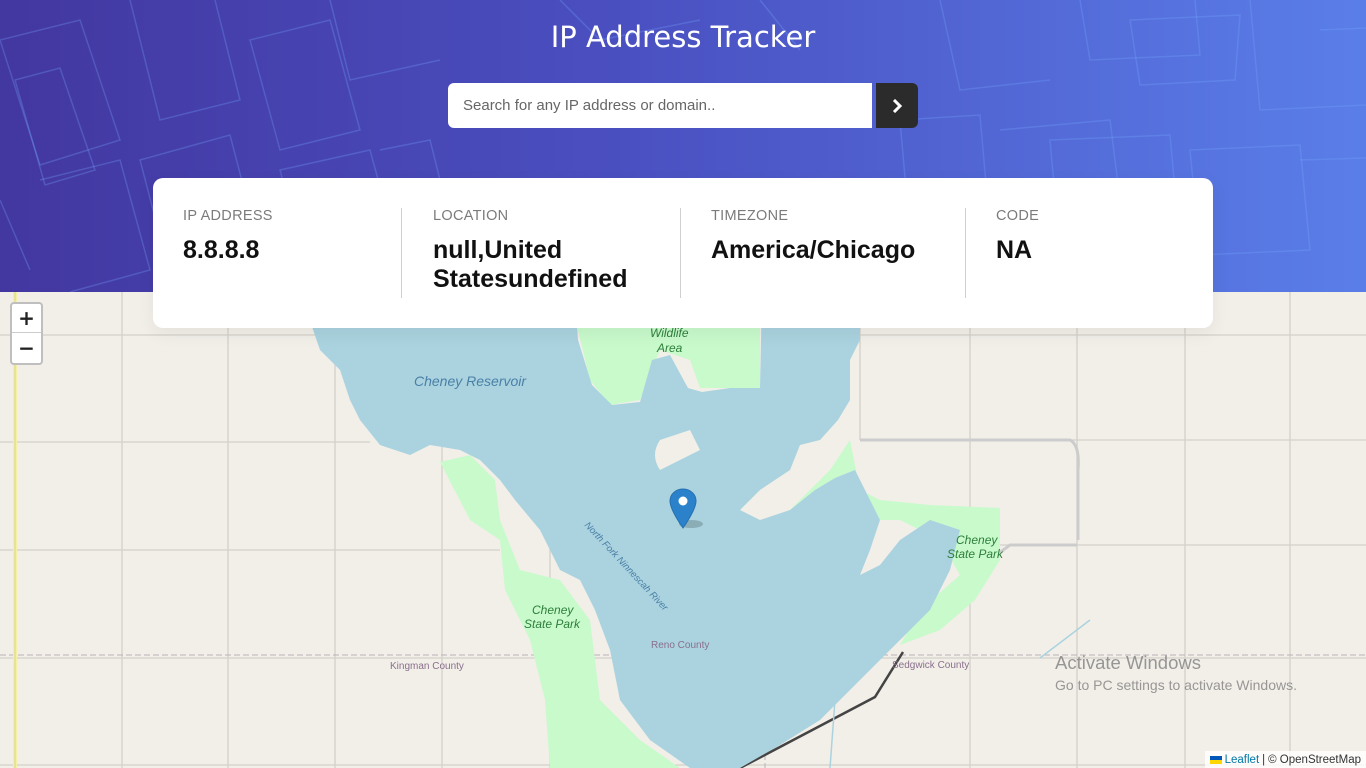  Describe the element at coordinates (553, 610) in the screenshot. I see `map-label-park-west-1: Cheney` at that location.